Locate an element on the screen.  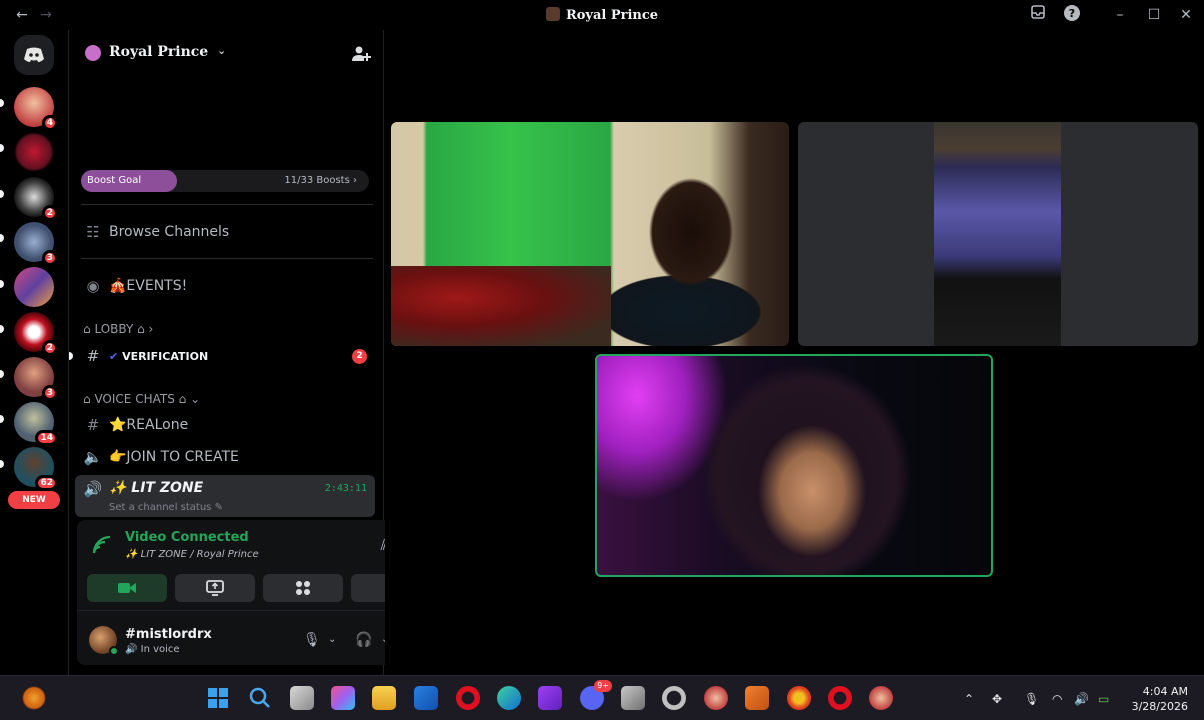
server-icon-3: 2 is located at coordinates (36, 199).